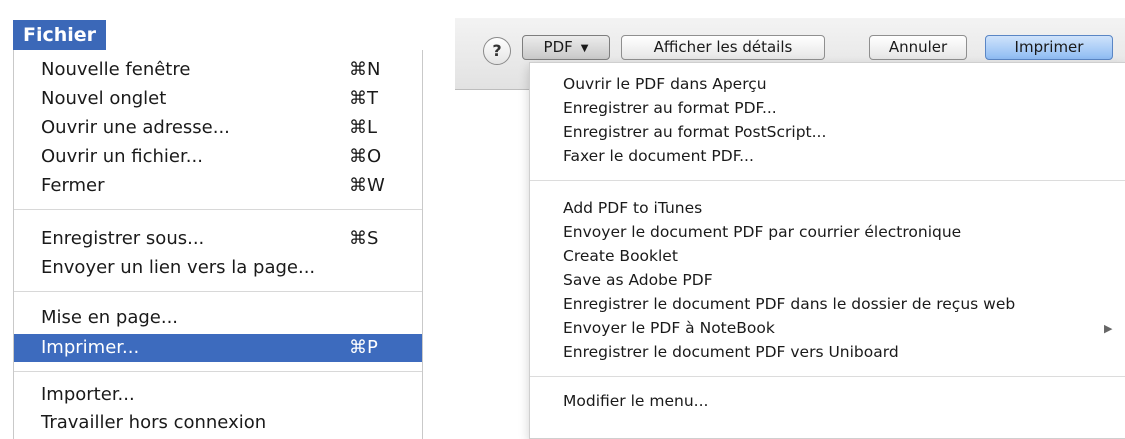 The image size is (1125, 439). What do you see at coordinates (584, 48) in the screenshot?
I see `chevron-down-icon: ▼` at bounding box center [584, 48].